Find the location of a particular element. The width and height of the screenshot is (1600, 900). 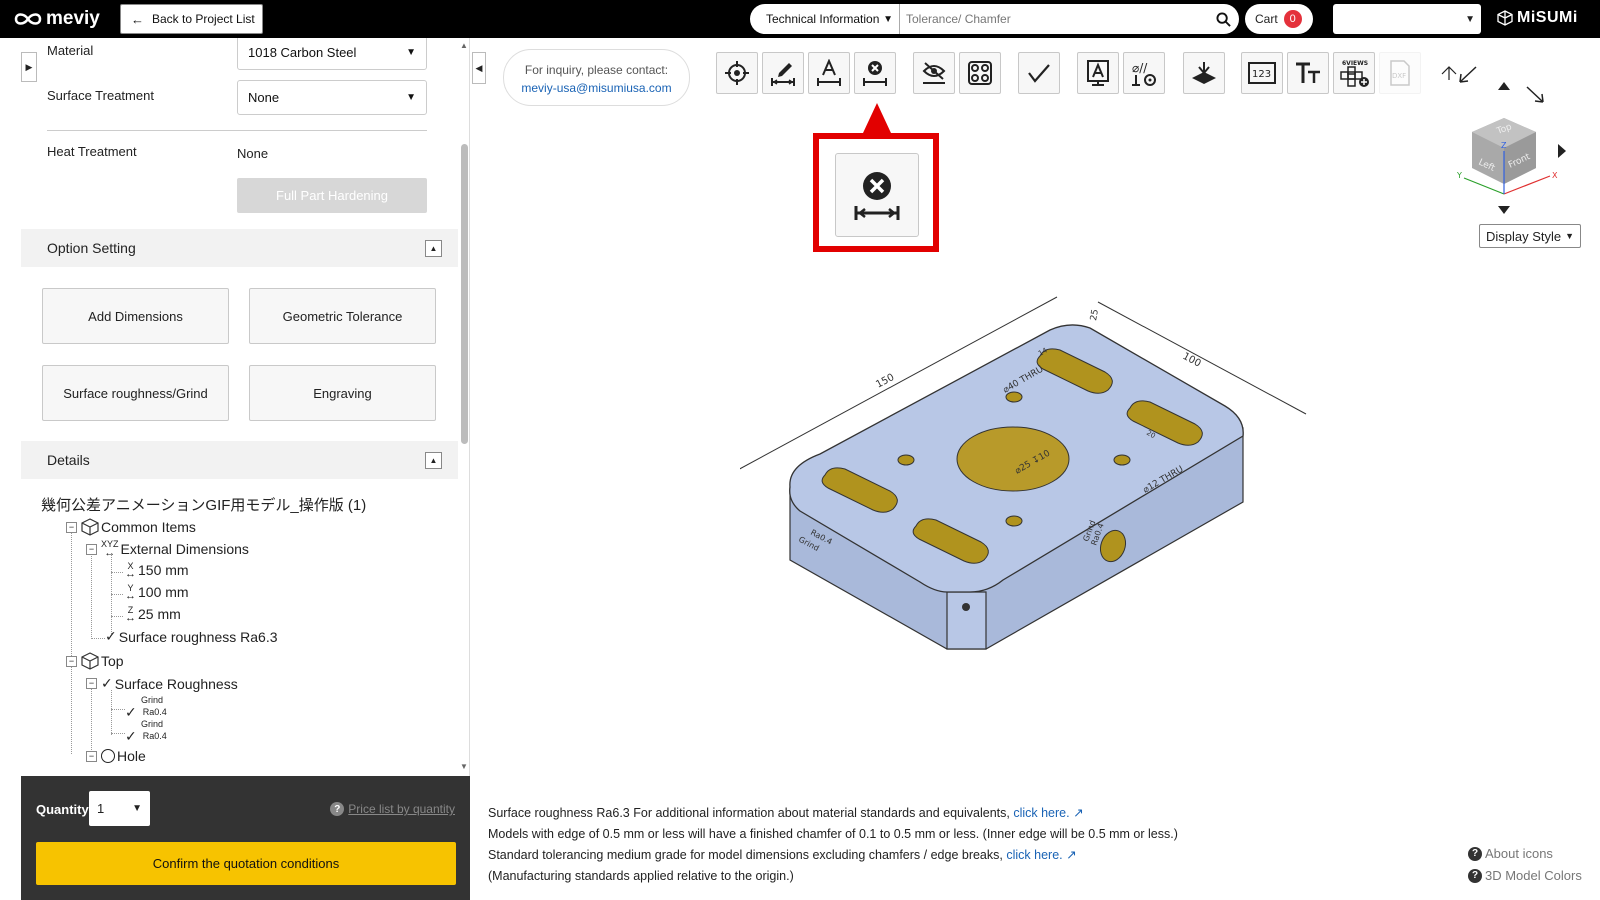

svg-text: 123 is located at coordinates (1261, 74).